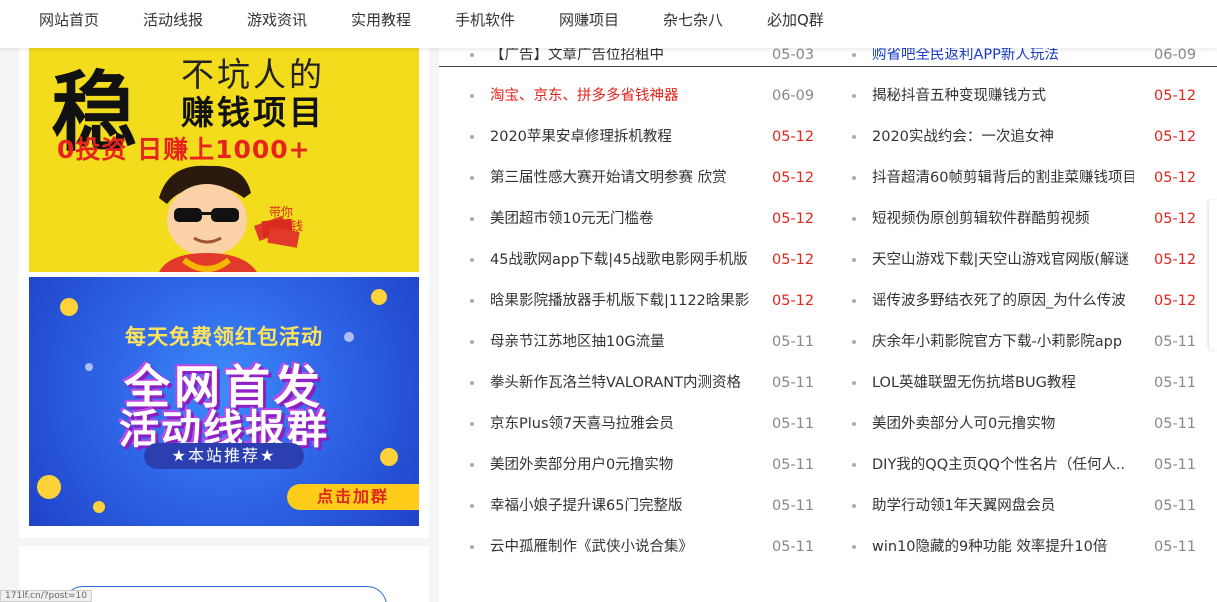  I want to click on svg-text: 带你, so click(281, 212).